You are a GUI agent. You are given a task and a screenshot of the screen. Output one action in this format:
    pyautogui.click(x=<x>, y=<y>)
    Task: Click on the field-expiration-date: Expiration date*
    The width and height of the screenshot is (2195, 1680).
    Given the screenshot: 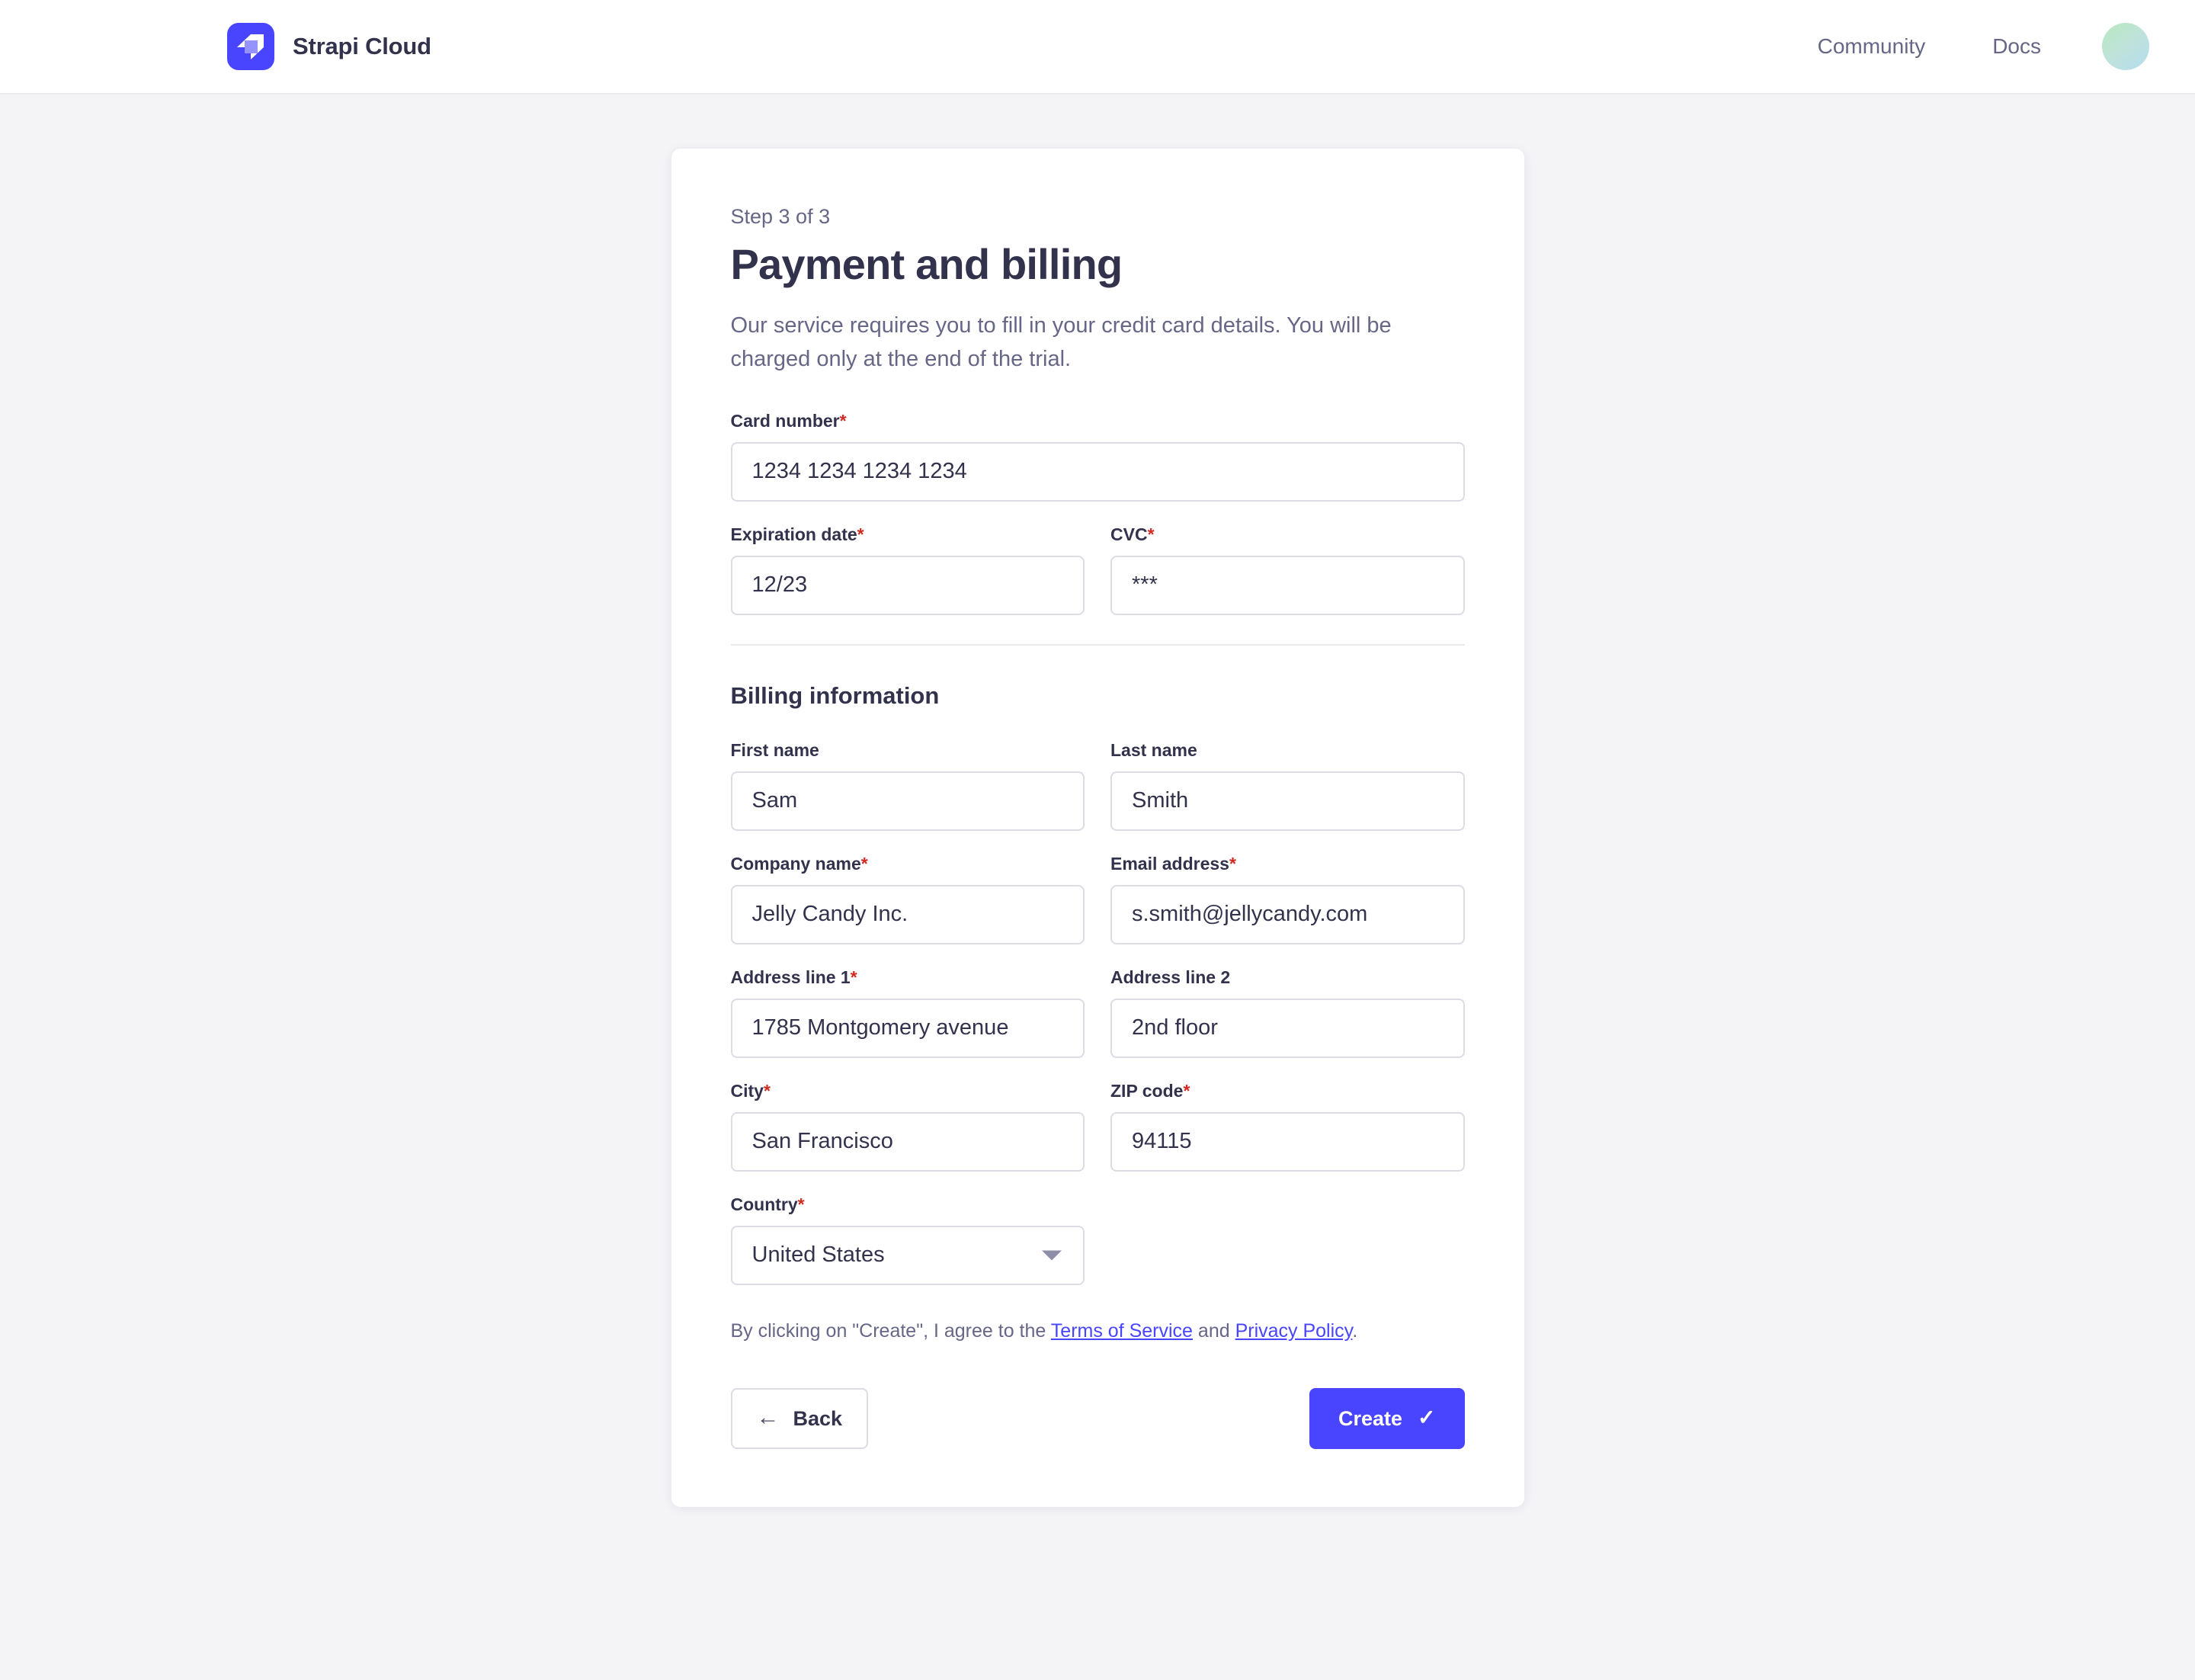 What is the action you would take?
    pyautogui.click(x=908, y=569)
    